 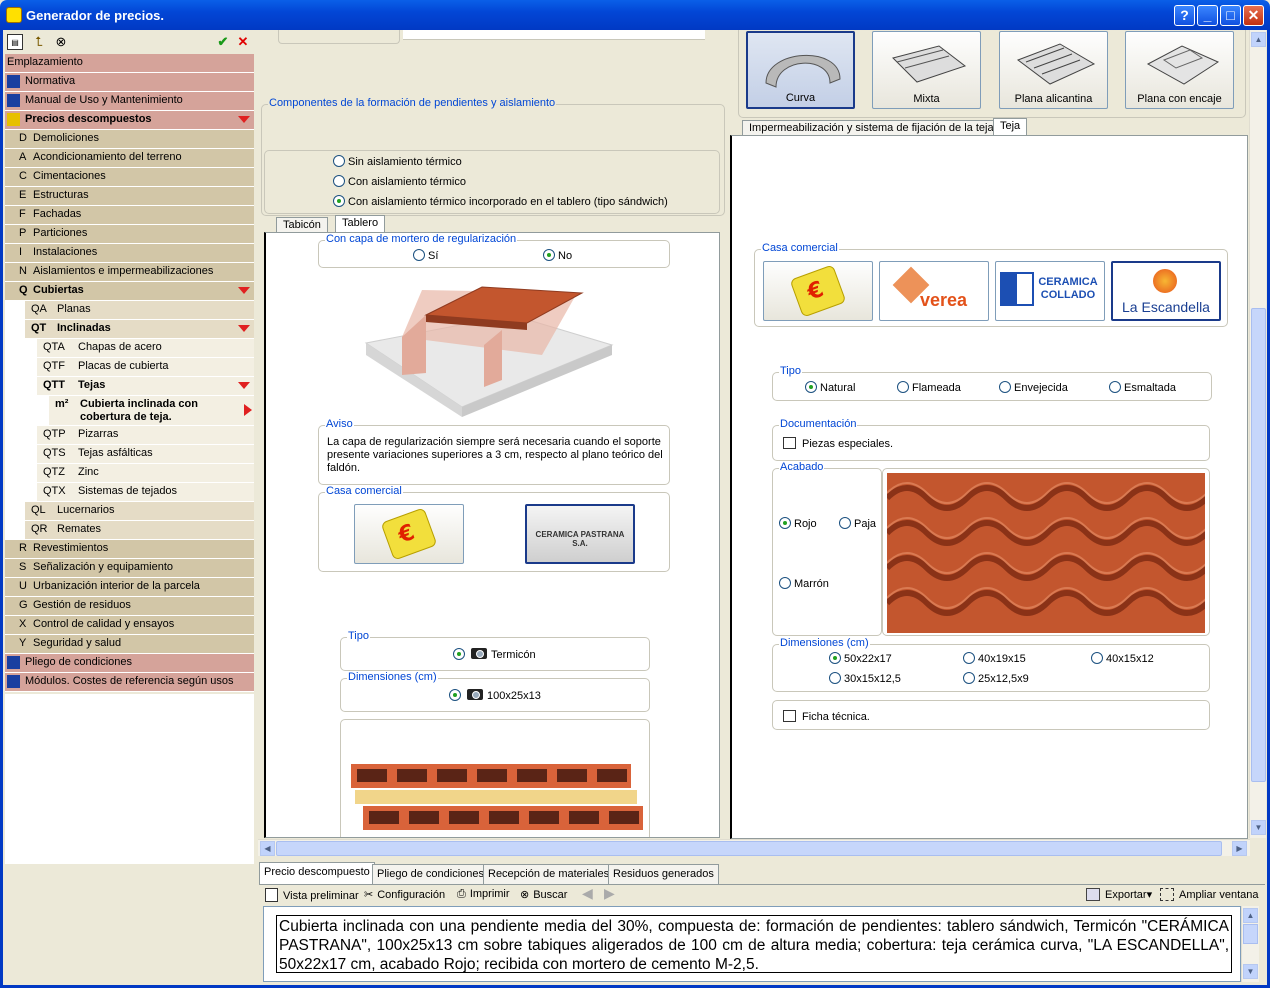 I want to click on scroll-down-icon: ▼, so click(x=1250, y=971).